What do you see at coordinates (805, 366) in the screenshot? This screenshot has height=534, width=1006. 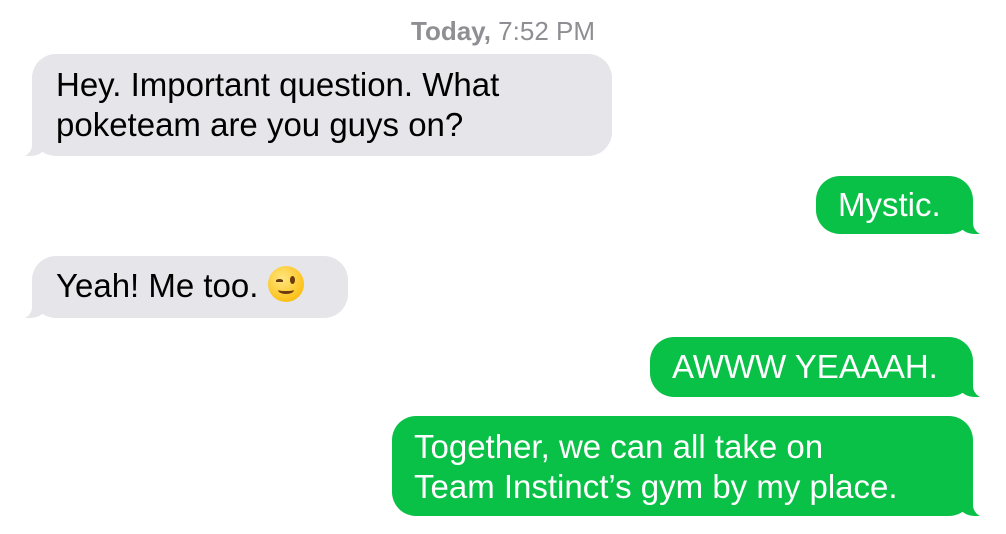 I see `message-line: AWWW YEAAAH.` at bounding box center [805, 366].